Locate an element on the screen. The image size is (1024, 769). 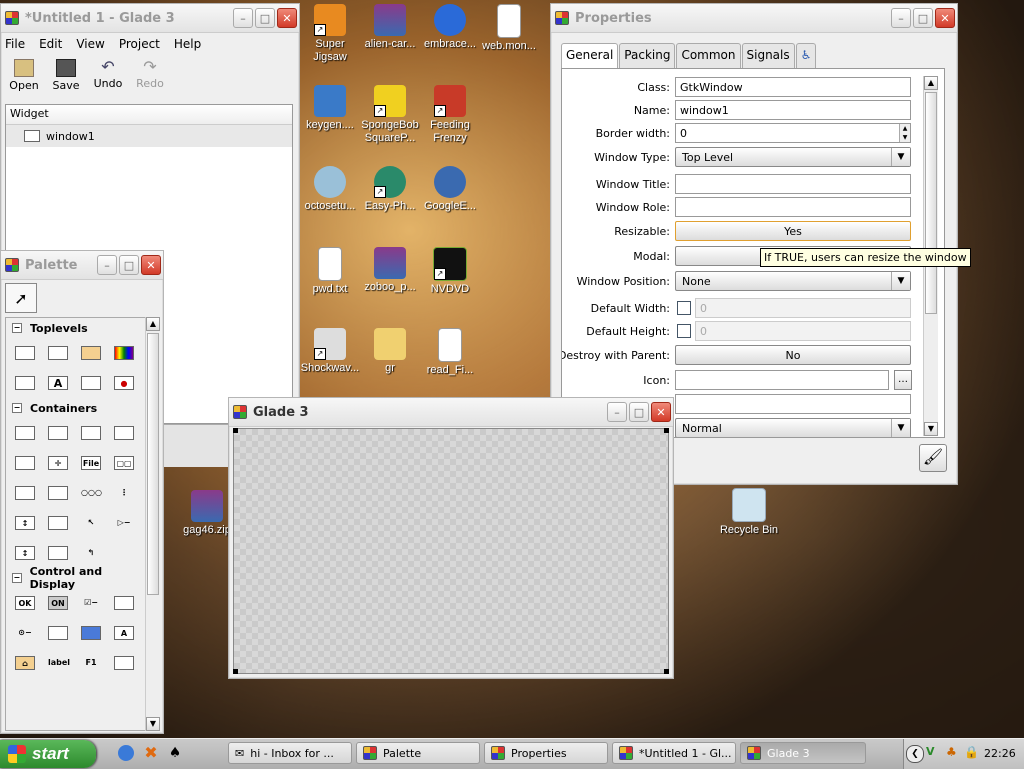
scroll-up-arrow: ▲ is located at coordinates (931, 83).